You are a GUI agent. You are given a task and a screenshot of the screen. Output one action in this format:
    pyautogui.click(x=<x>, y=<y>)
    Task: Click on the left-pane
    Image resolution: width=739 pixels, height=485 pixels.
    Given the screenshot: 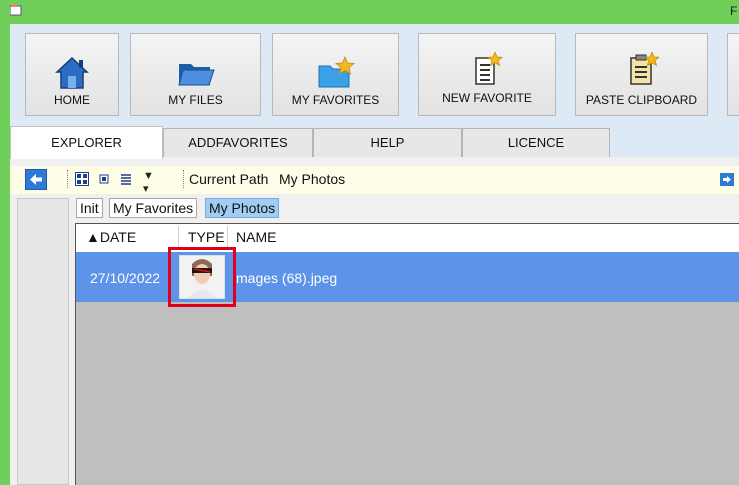 What is the action you would take?
    pyautogui.click(x=43, y=341)
    